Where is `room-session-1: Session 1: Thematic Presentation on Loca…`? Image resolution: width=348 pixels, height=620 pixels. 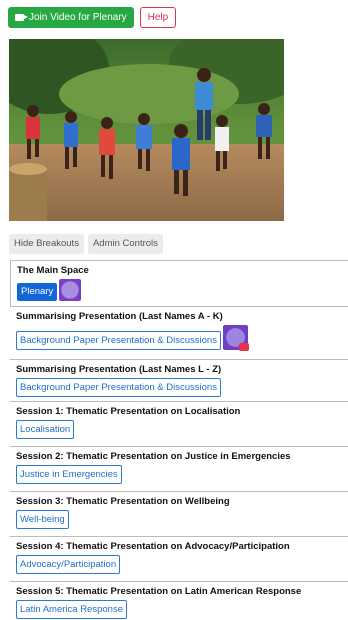 room-session-1: Session 1: Thematic Presentation on Loca… is located at coordinates (179, 423).